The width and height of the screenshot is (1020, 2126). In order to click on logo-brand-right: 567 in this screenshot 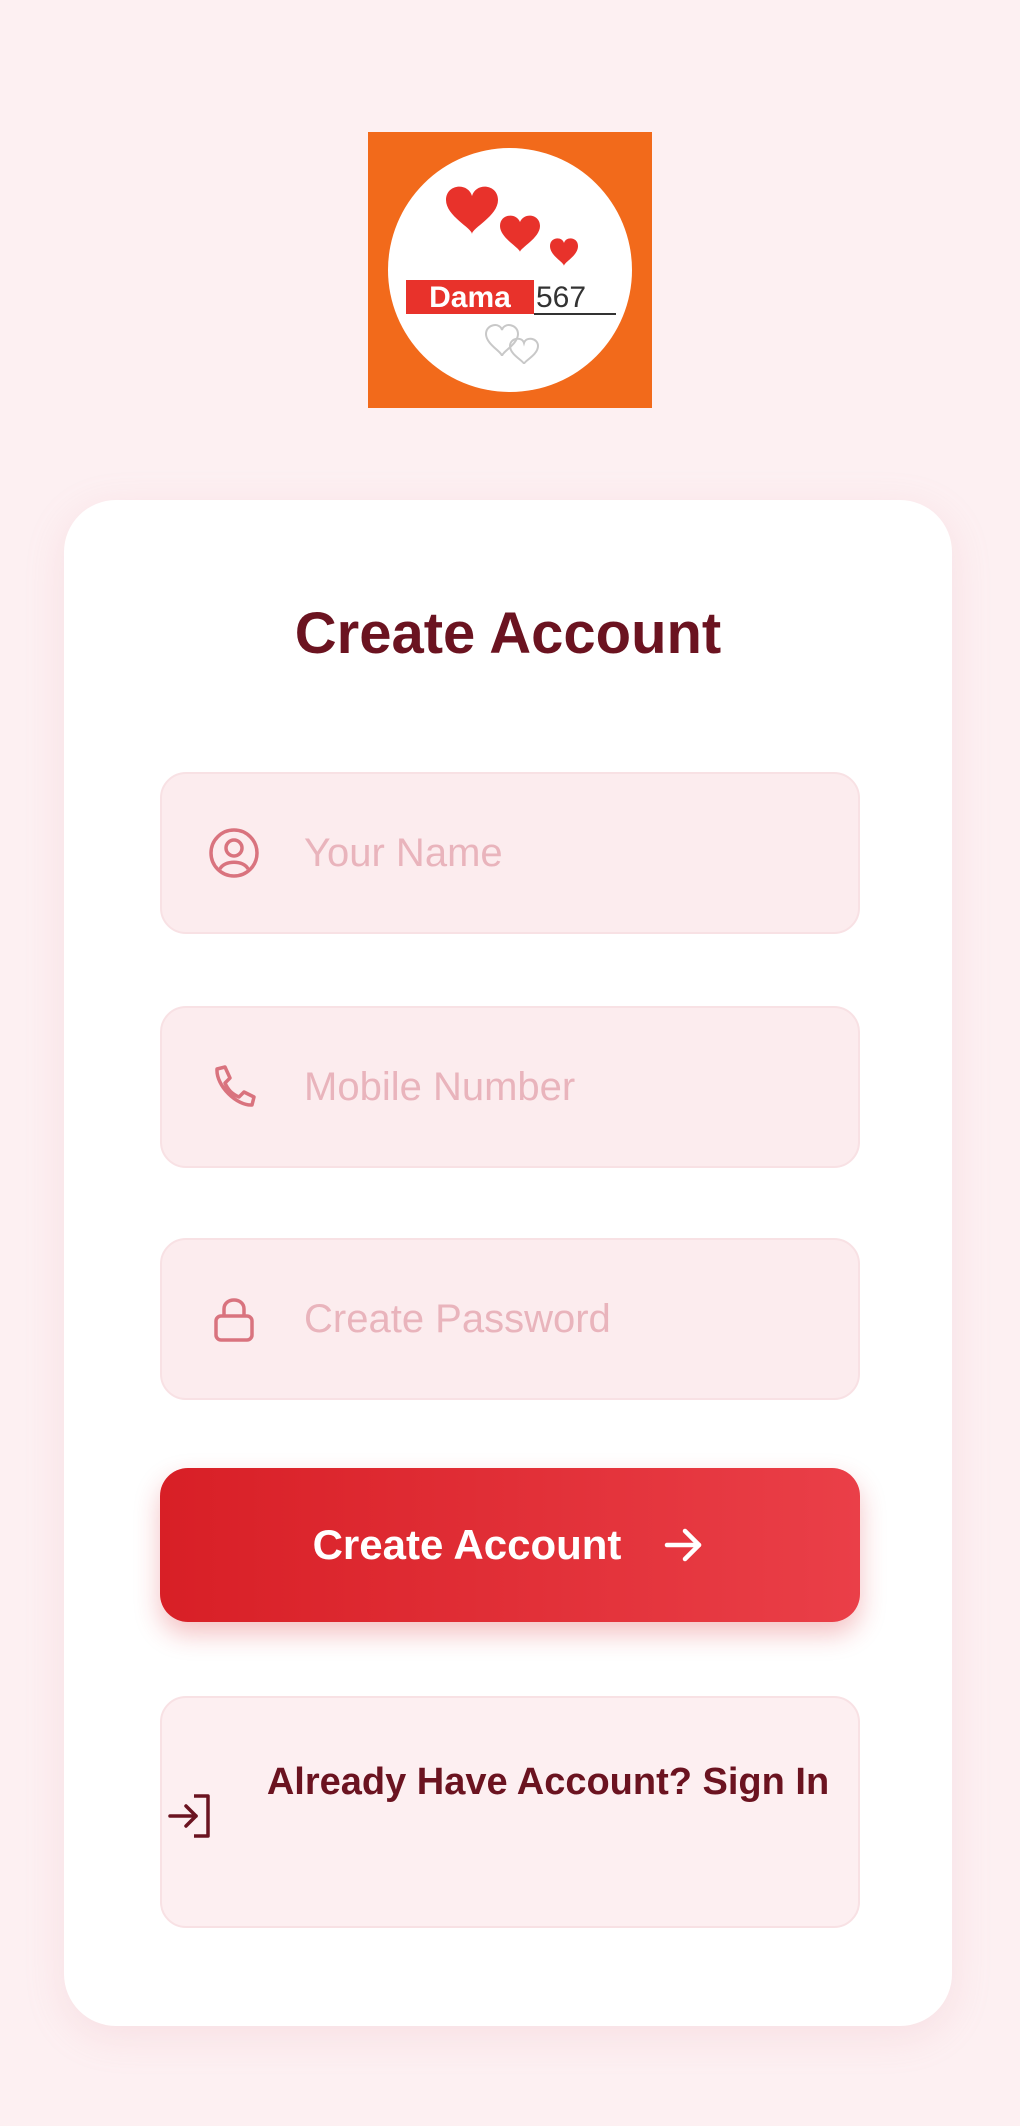, I will do `click(561, 297)`.